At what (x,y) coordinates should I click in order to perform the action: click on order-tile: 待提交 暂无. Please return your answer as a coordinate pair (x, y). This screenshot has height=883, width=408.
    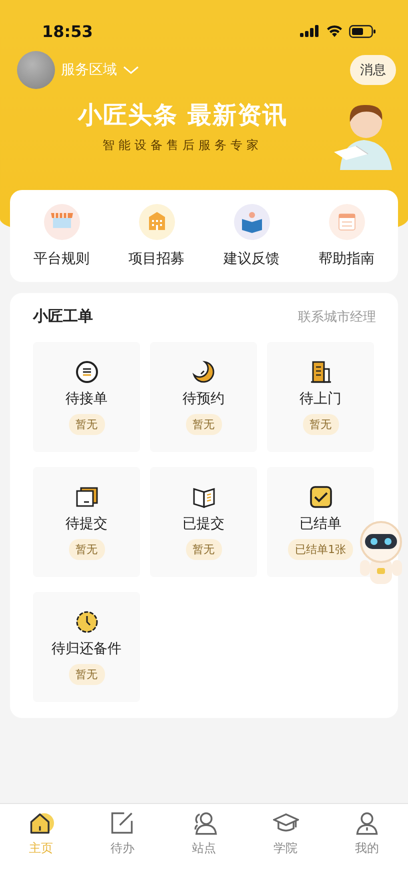
    Looking at the image, I should click on (86, 522).